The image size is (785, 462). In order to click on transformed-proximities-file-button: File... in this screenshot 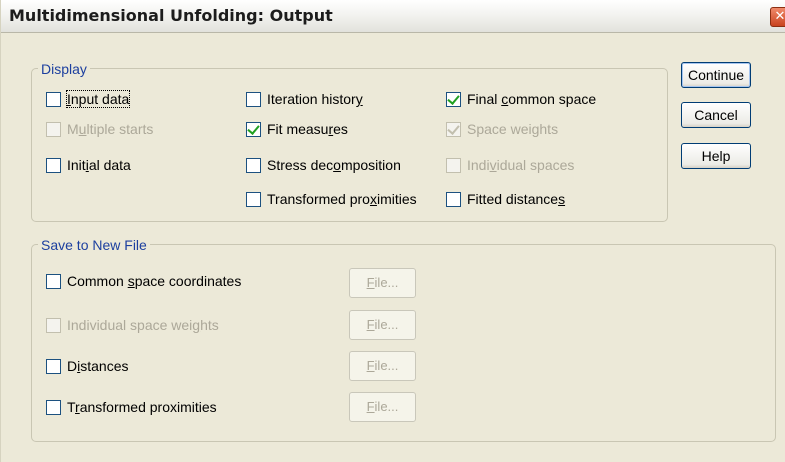, I will do `click(382, 407)`.